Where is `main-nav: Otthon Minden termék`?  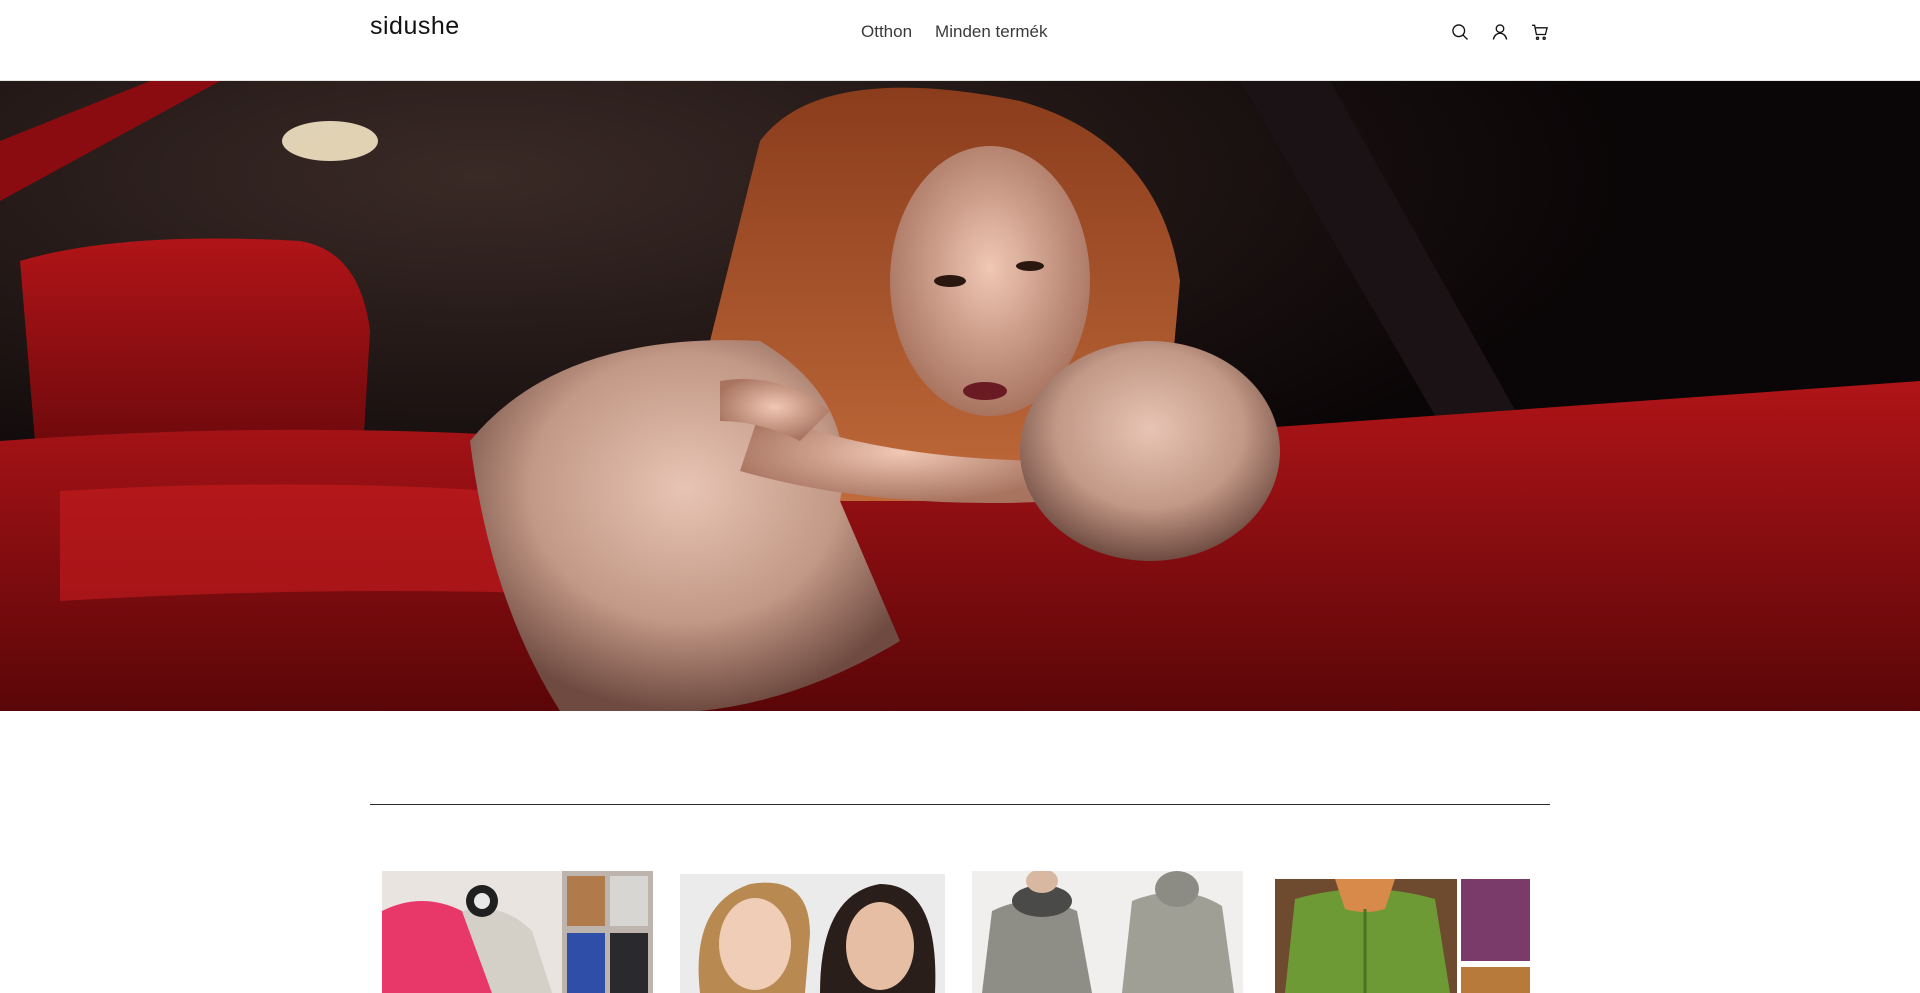 main-nav: Otthon Minden termék is located at coordinates (954, 32).